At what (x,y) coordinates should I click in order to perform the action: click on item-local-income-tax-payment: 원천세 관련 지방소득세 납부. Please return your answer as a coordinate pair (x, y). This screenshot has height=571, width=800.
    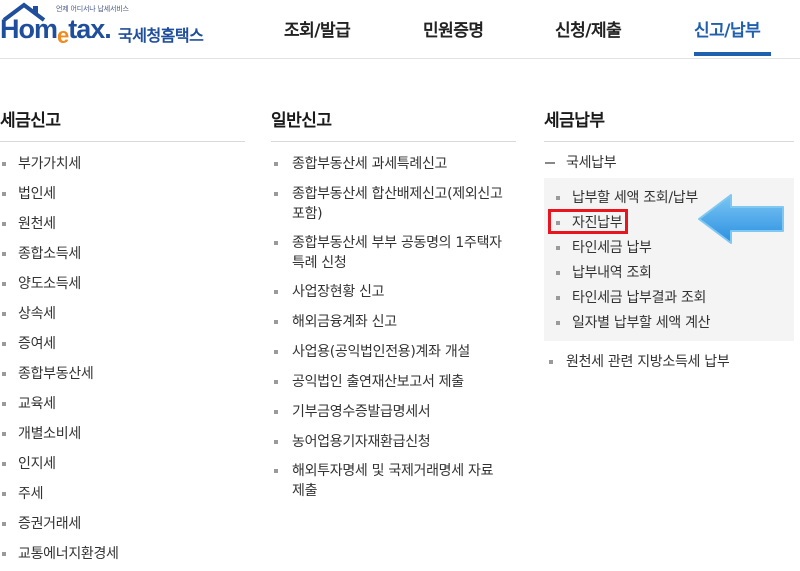
    Looking at the image, I should click on (648, 362).